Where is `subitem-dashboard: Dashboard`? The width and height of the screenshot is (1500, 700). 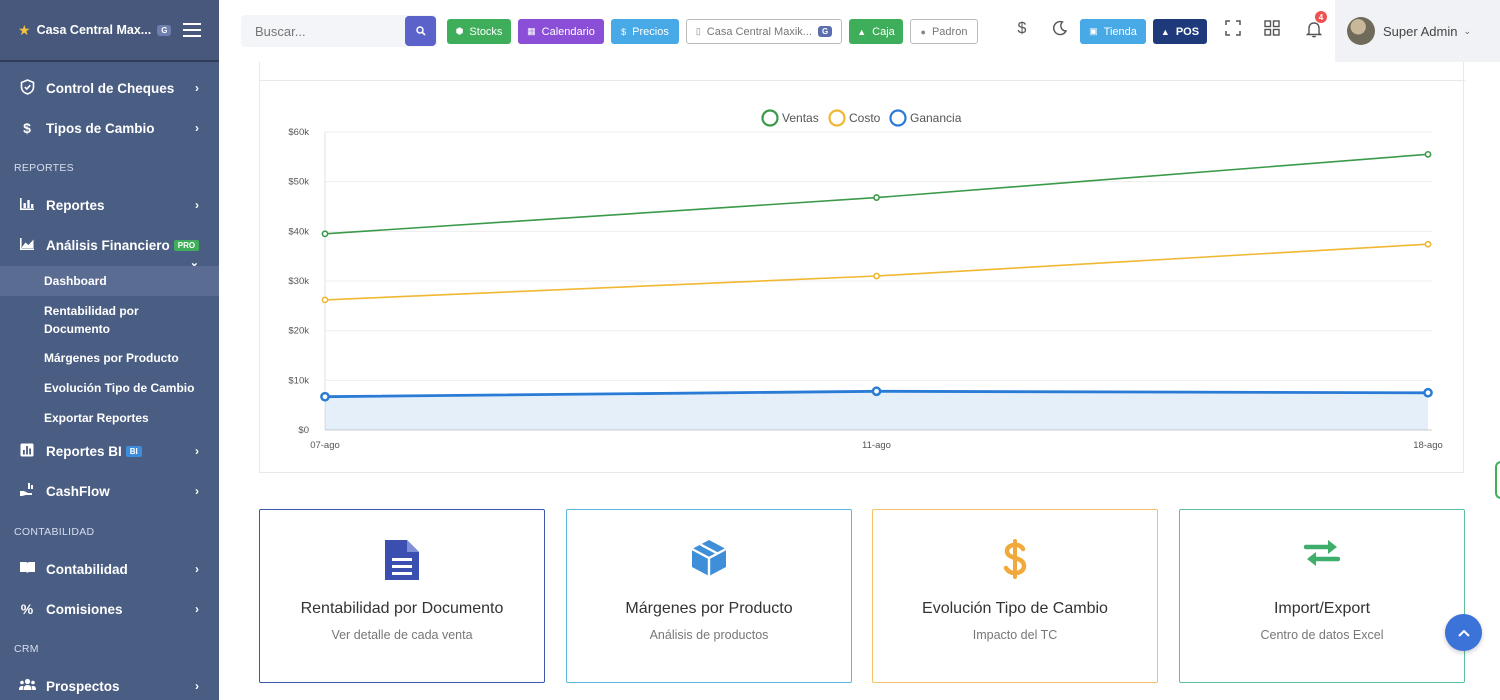
subitem-dashboard: Dashboard is located at coordinates (75, 281).